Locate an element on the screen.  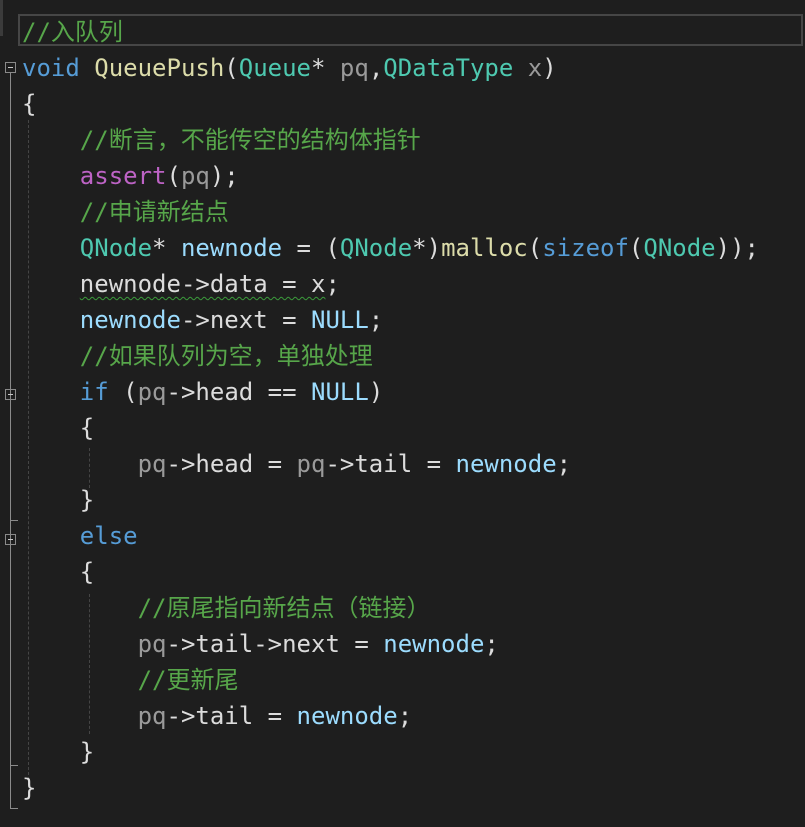
code-token: malloc is located at coordinates (484, 248).